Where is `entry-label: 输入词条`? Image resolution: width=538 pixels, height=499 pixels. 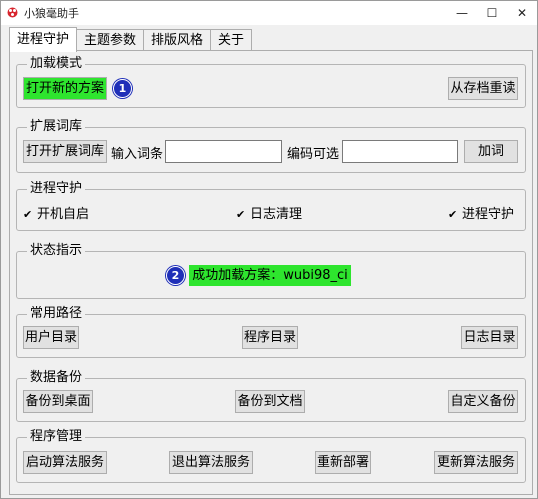
entry-label: 输入词条 is located at coordinates (137, 154).